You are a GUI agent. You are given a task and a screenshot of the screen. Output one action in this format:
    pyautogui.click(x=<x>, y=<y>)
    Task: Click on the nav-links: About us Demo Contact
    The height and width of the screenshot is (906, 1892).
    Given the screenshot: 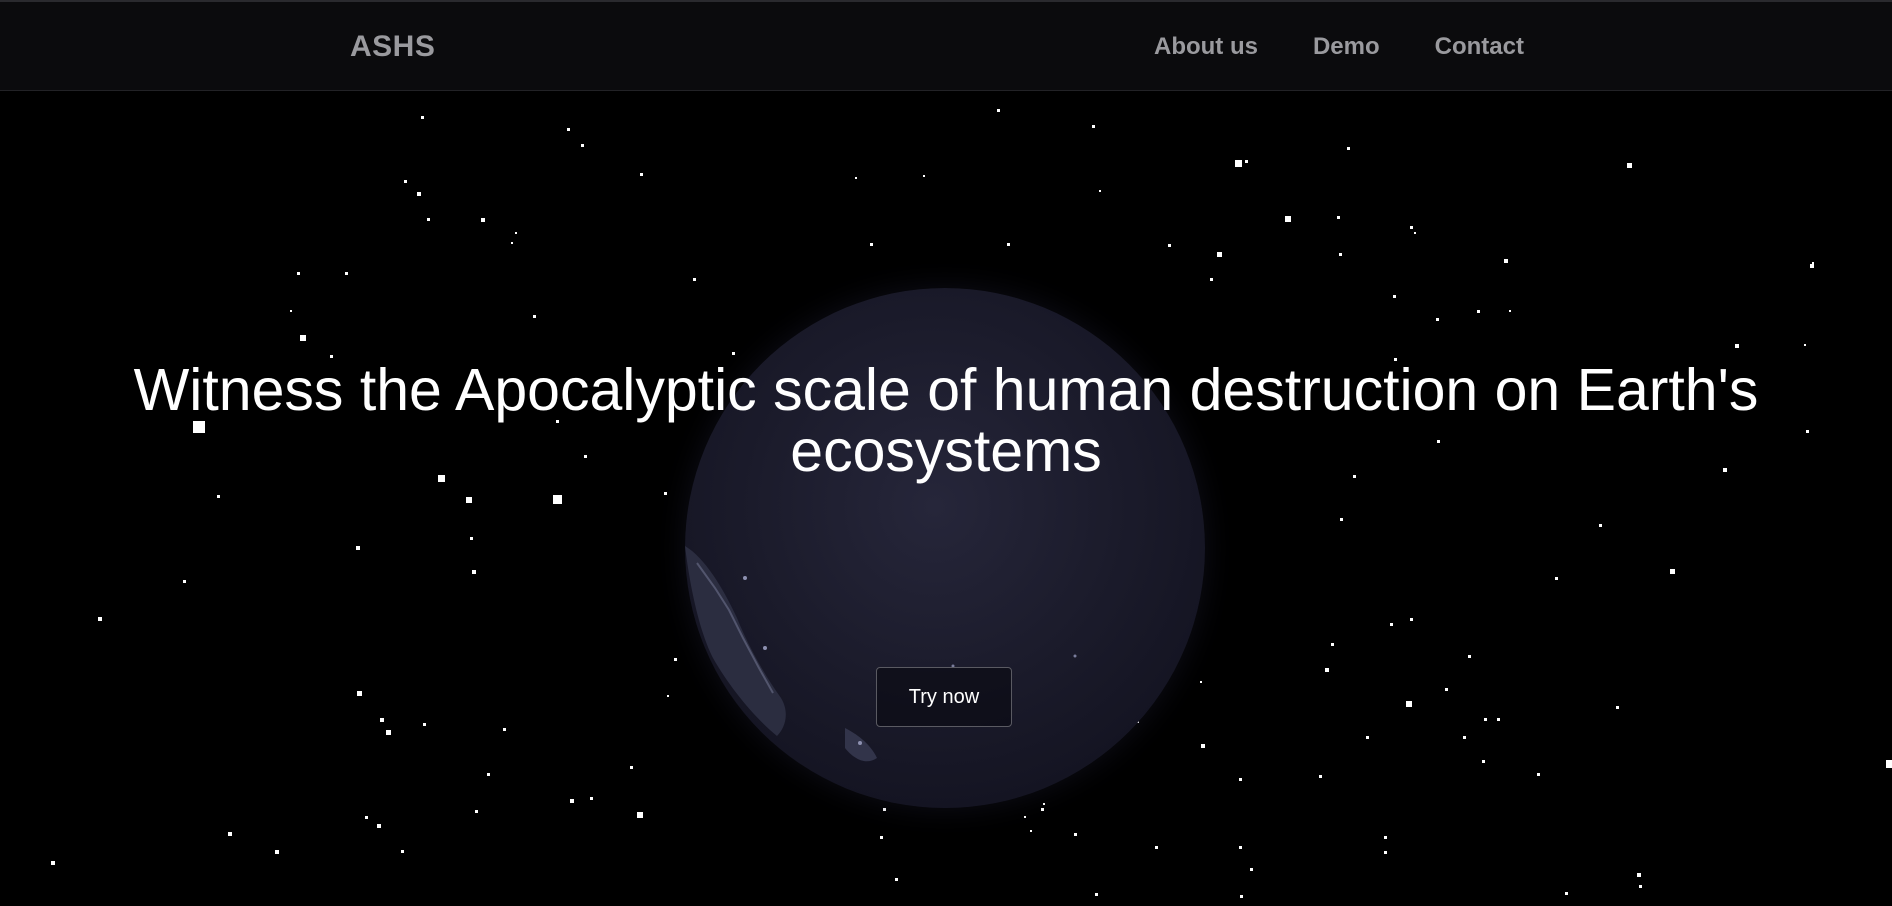 What is the action you would take?
    pyautogui.click(x=1339, y=47)
    